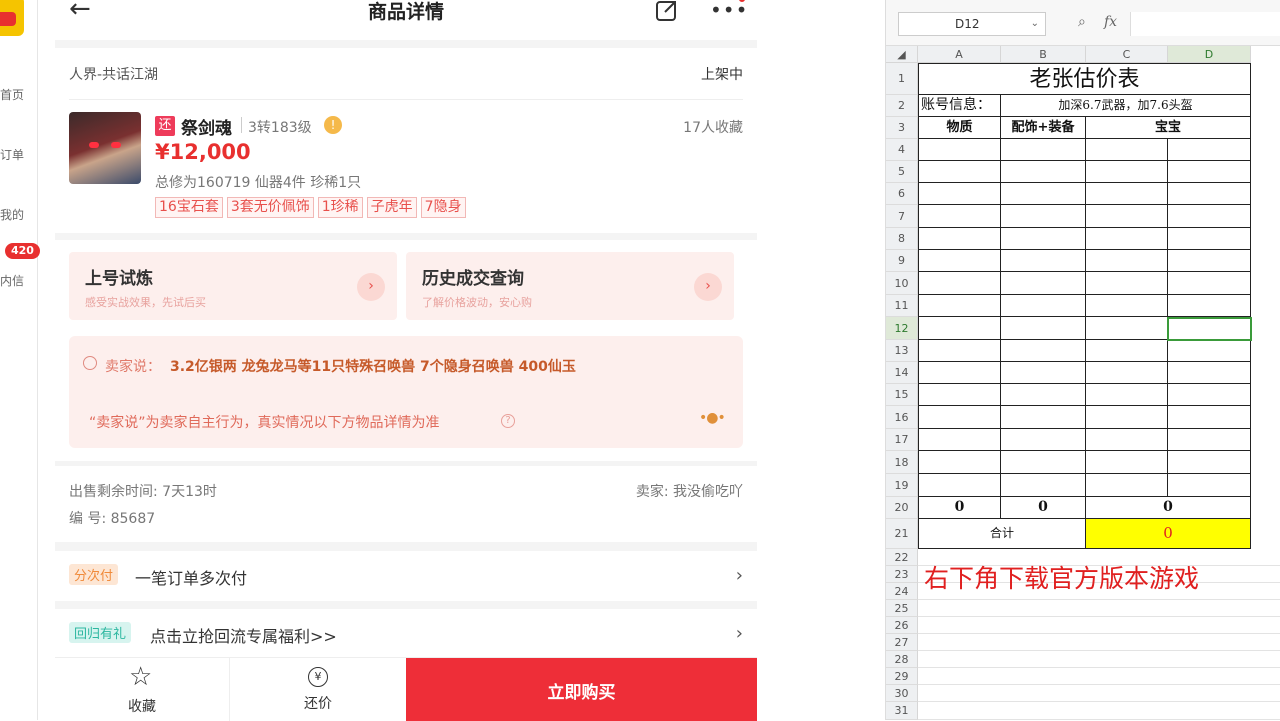 This screenshot has width=1280, height=721. Describe the element at coordinates (1209, 329) in the screenshot. I see `selected-cell-D12` at that location.